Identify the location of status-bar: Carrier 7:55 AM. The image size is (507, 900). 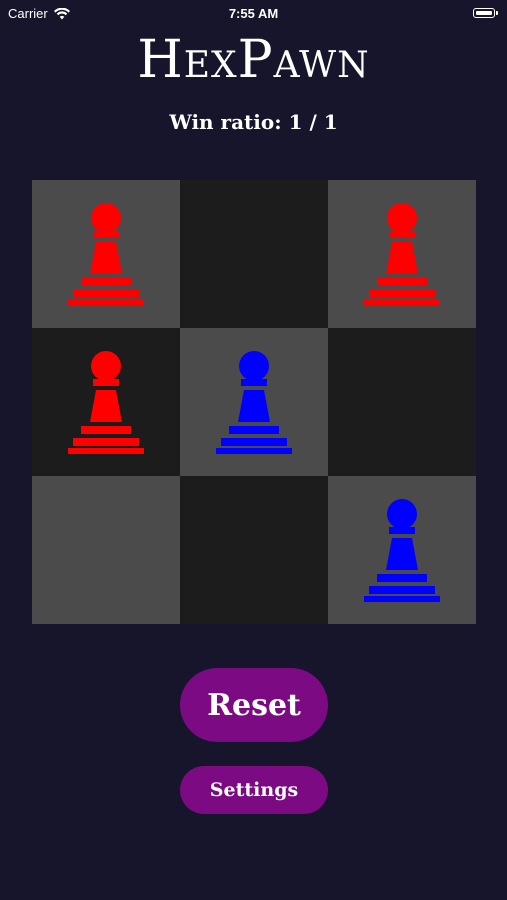
(253, 14).